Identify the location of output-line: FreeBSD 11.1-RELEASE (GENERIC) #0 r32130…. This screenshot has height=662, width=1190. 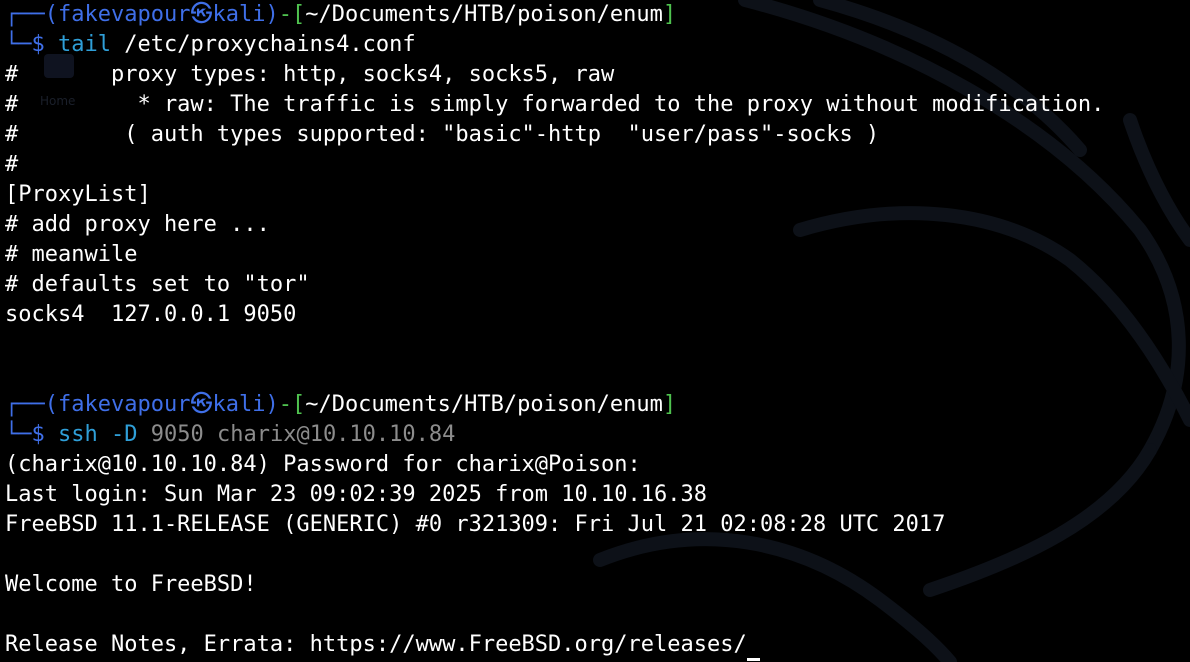
(475, 524).